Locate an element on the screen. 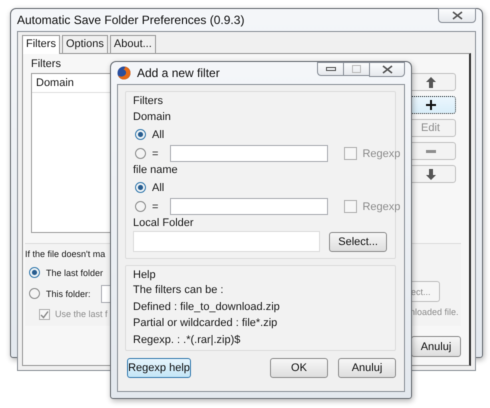 This screenshot has width=490, height=408. section-label: Local Folder is located at coordinates (163, 223).